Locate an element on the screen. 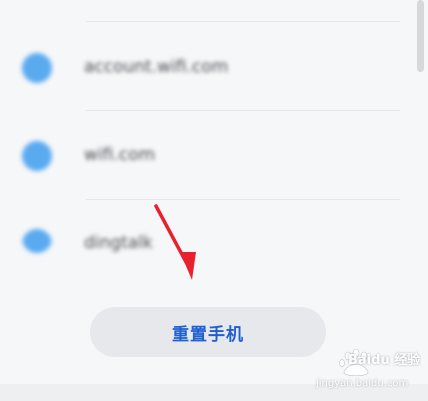 This screenshot has height=401, width=428. watermark-label: Baidu 经验 is located at coordinates (384, 360).